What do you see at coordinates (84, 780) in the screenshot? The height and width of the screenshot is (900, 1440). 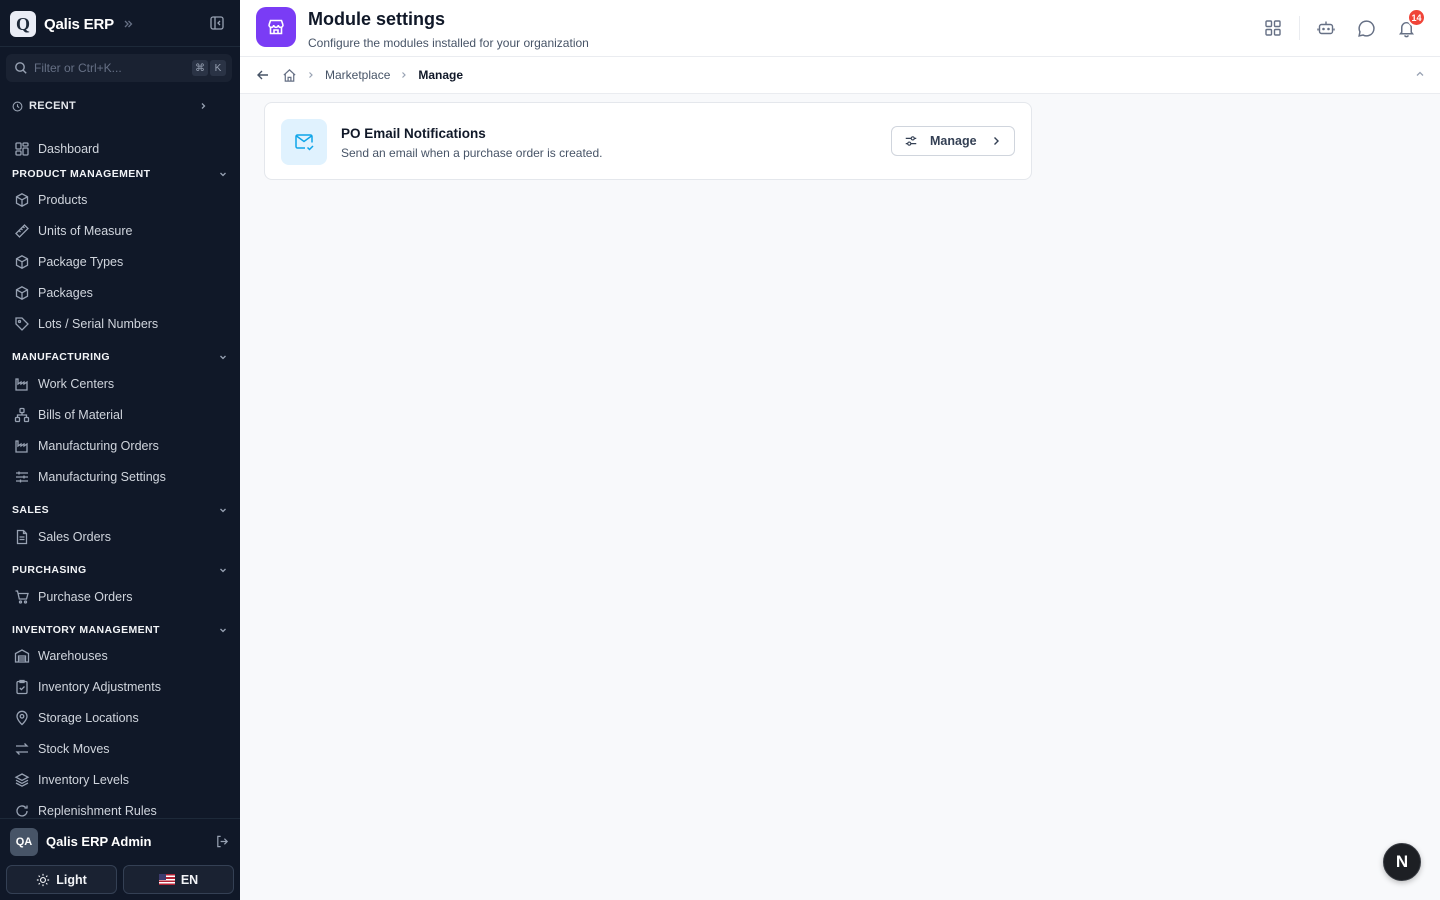 I see `sidebar-item-label: Inventory Levels` at bounding box center [84, 780].